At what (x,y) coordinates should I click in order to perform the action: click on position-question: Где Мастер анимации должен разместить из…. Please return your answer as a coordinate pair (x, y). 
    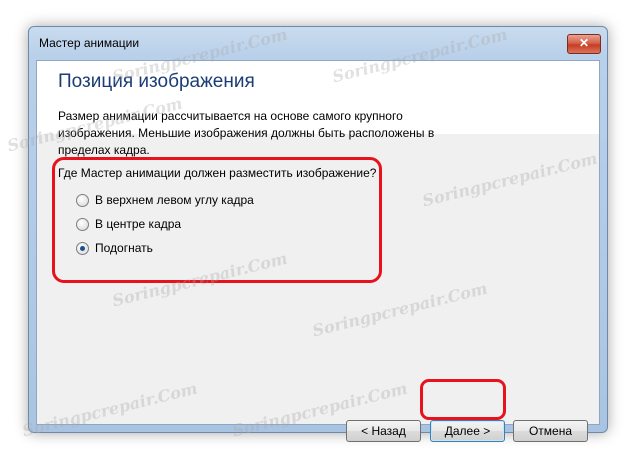
    Looking at the image, I should click on (217, 173).